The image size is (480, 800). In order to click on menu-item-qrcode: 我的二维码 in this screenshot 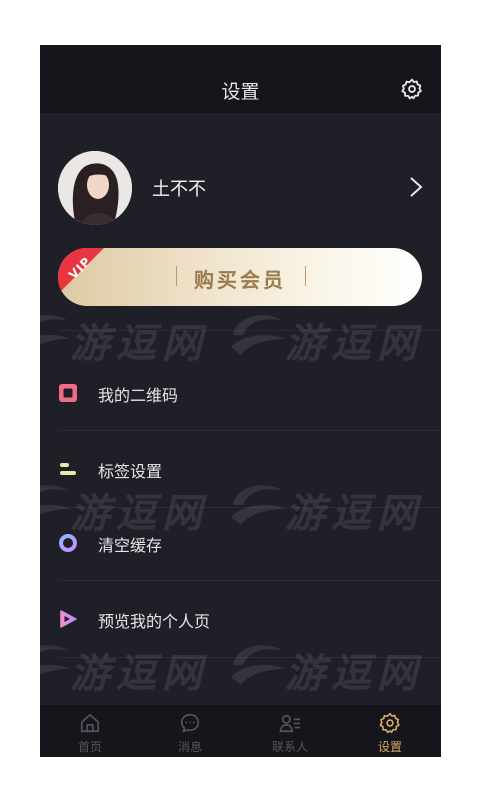, I will do `click(240, 393)`.